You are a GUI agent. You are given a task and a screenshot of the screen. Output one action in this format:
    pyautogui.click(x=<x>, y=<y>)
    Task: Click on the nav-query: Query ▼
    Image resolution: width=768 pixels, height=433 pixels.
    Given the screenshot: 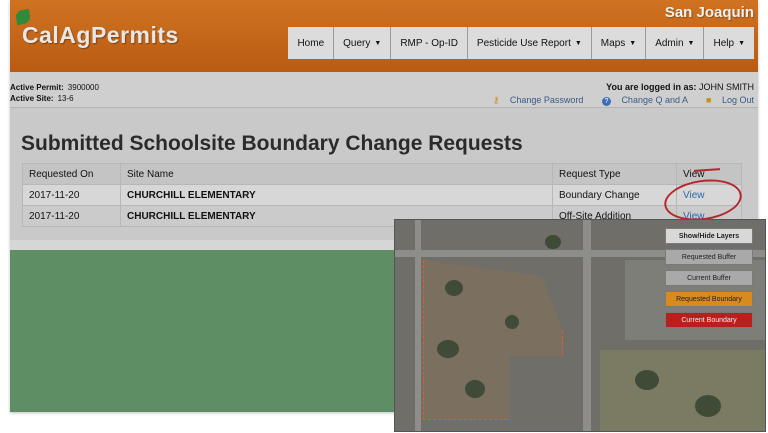 What is the action you would take?
    pyautogui.click(x=362, y=43)
    